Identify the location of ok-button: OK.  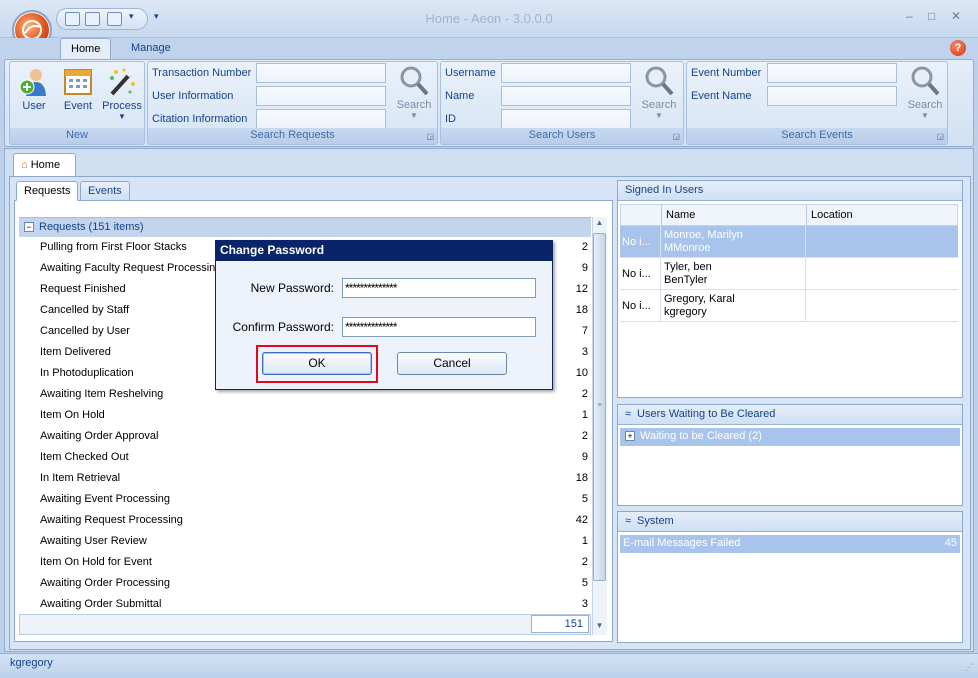
(317, 363).